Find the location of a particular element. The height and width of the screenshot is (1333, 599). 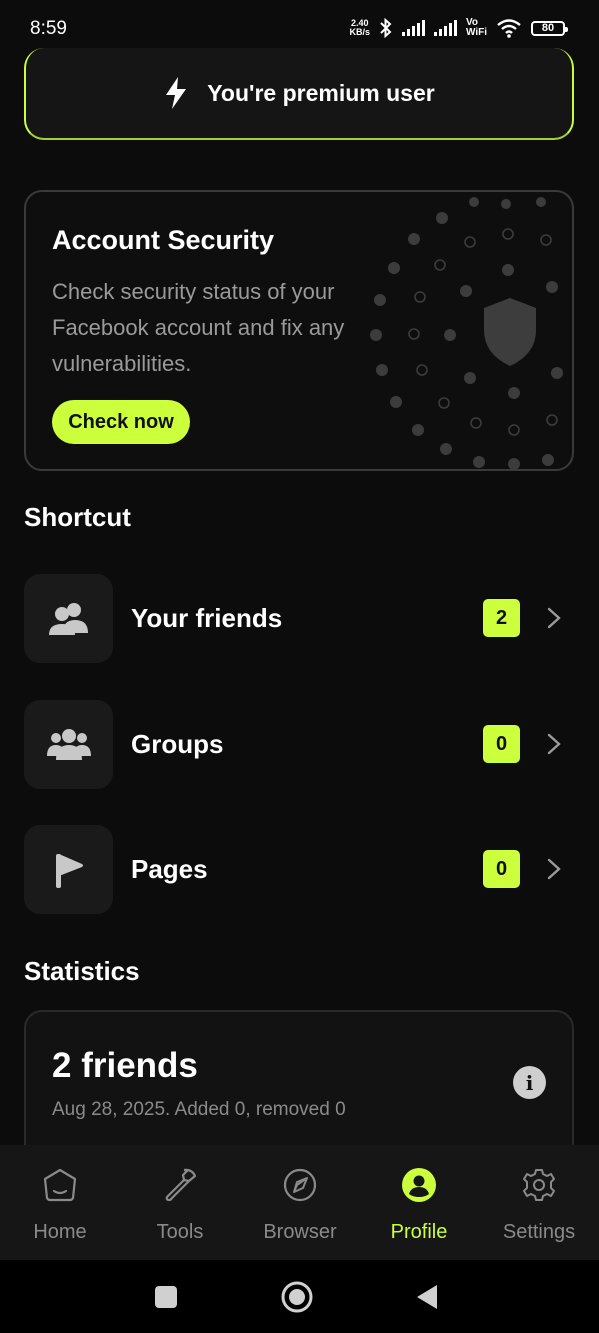

nav-browser: Browser is located at coordinates (300, 1202).